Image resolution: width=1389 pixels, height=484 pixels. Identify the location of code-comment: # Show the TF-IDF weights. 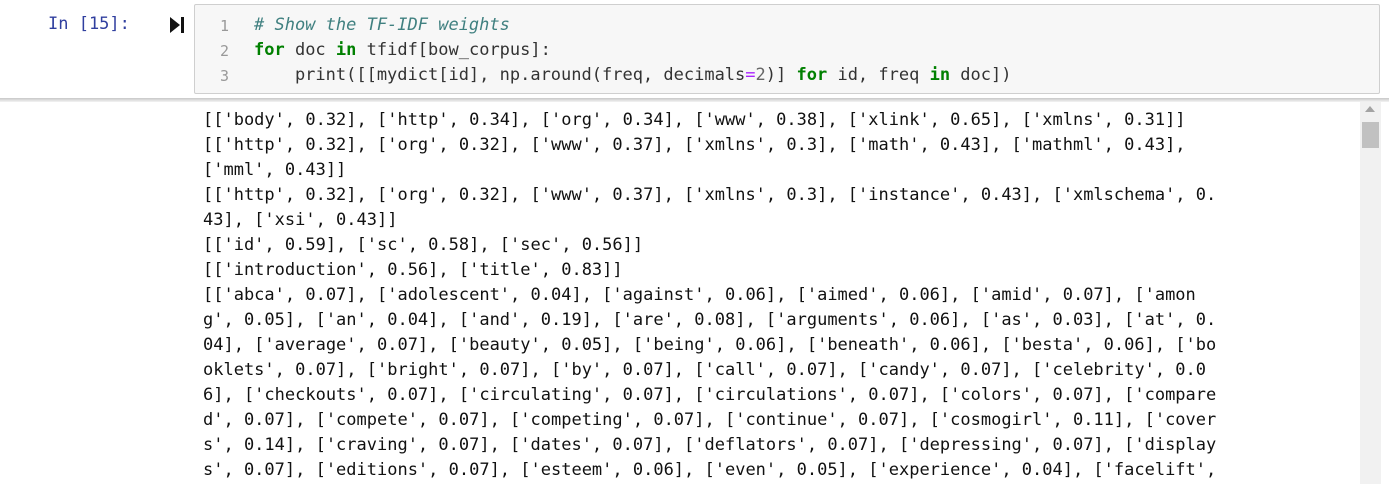
(382, 25).